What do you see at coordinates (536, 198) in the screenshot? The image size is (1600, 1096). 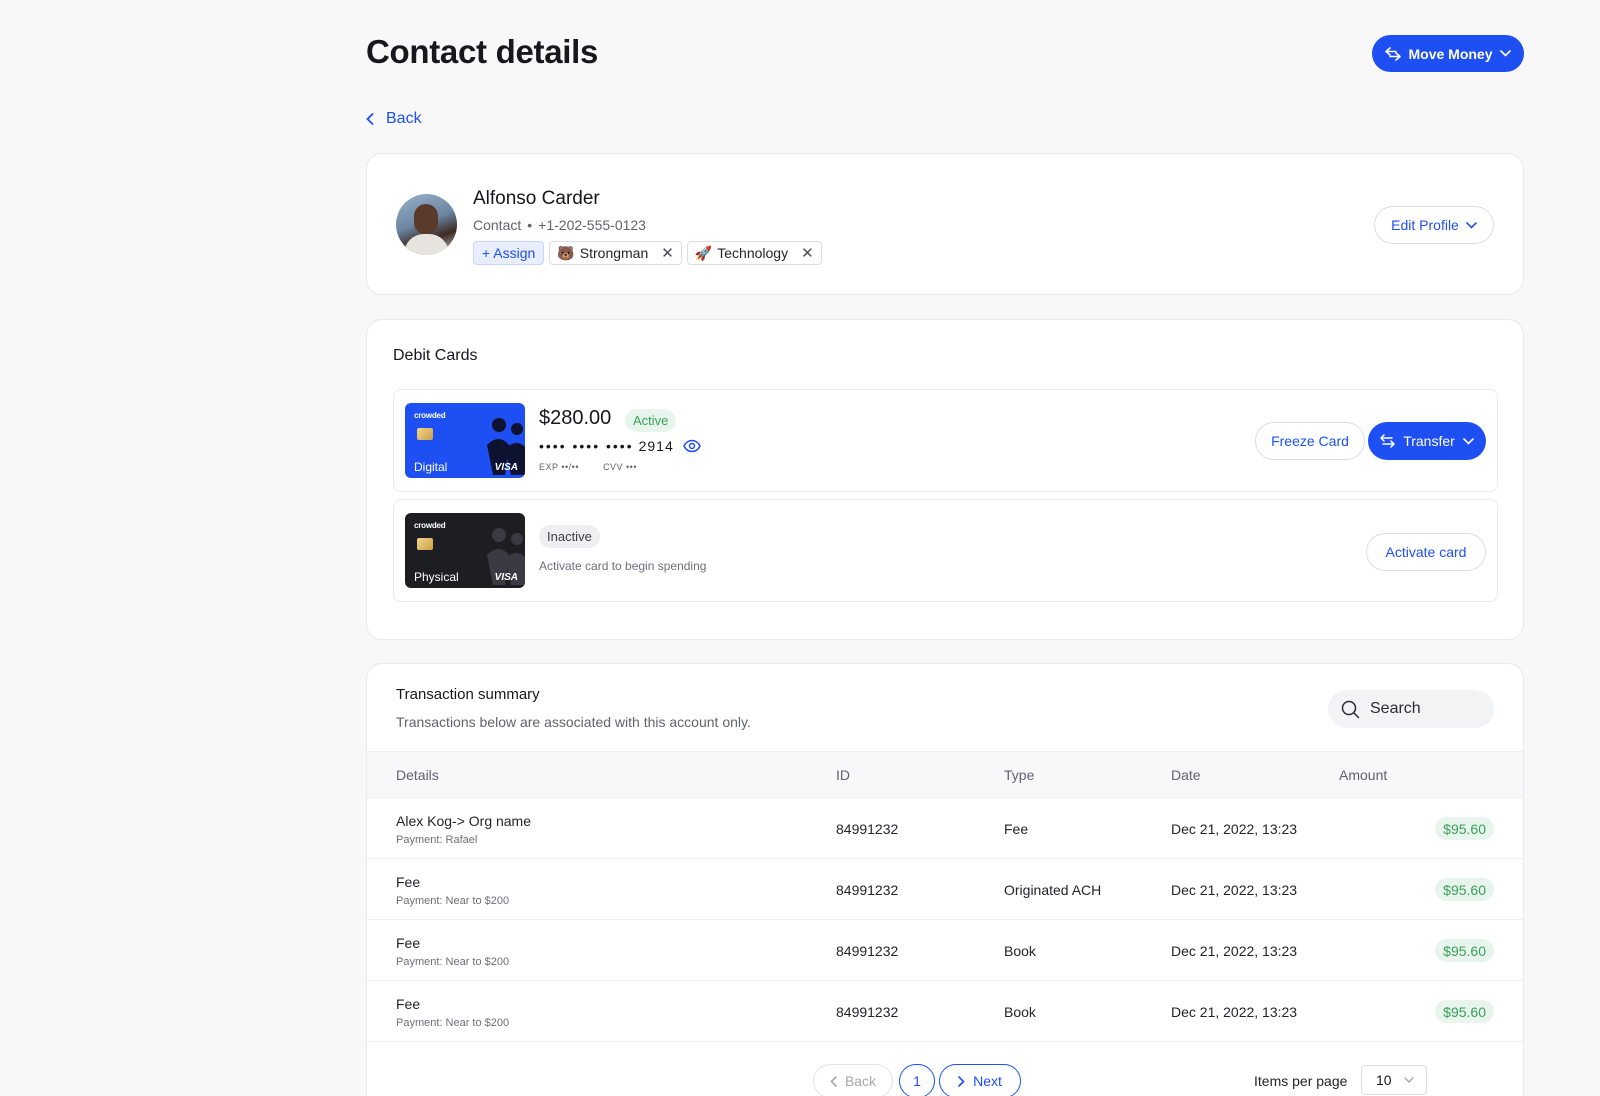 I see `contact-name: Alfonso Carder` at bounding box center [536, 198].